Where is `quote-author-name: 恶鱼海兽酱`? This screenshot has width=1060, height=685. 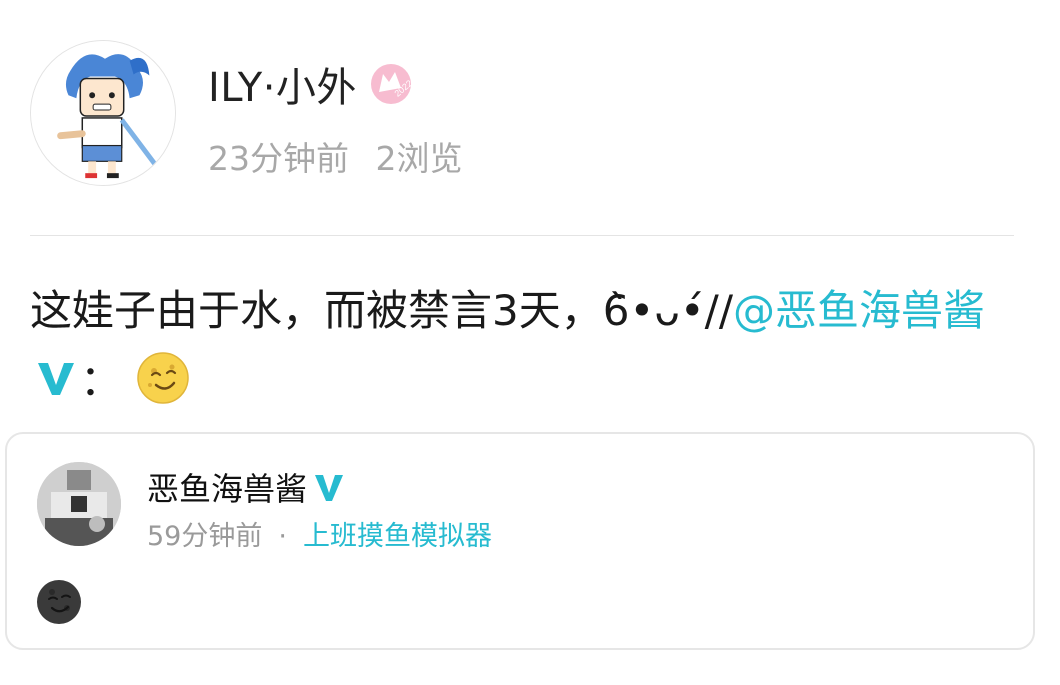
quote-author-name: 恶鱼海兽酱 is located at coordinates (227, 487).